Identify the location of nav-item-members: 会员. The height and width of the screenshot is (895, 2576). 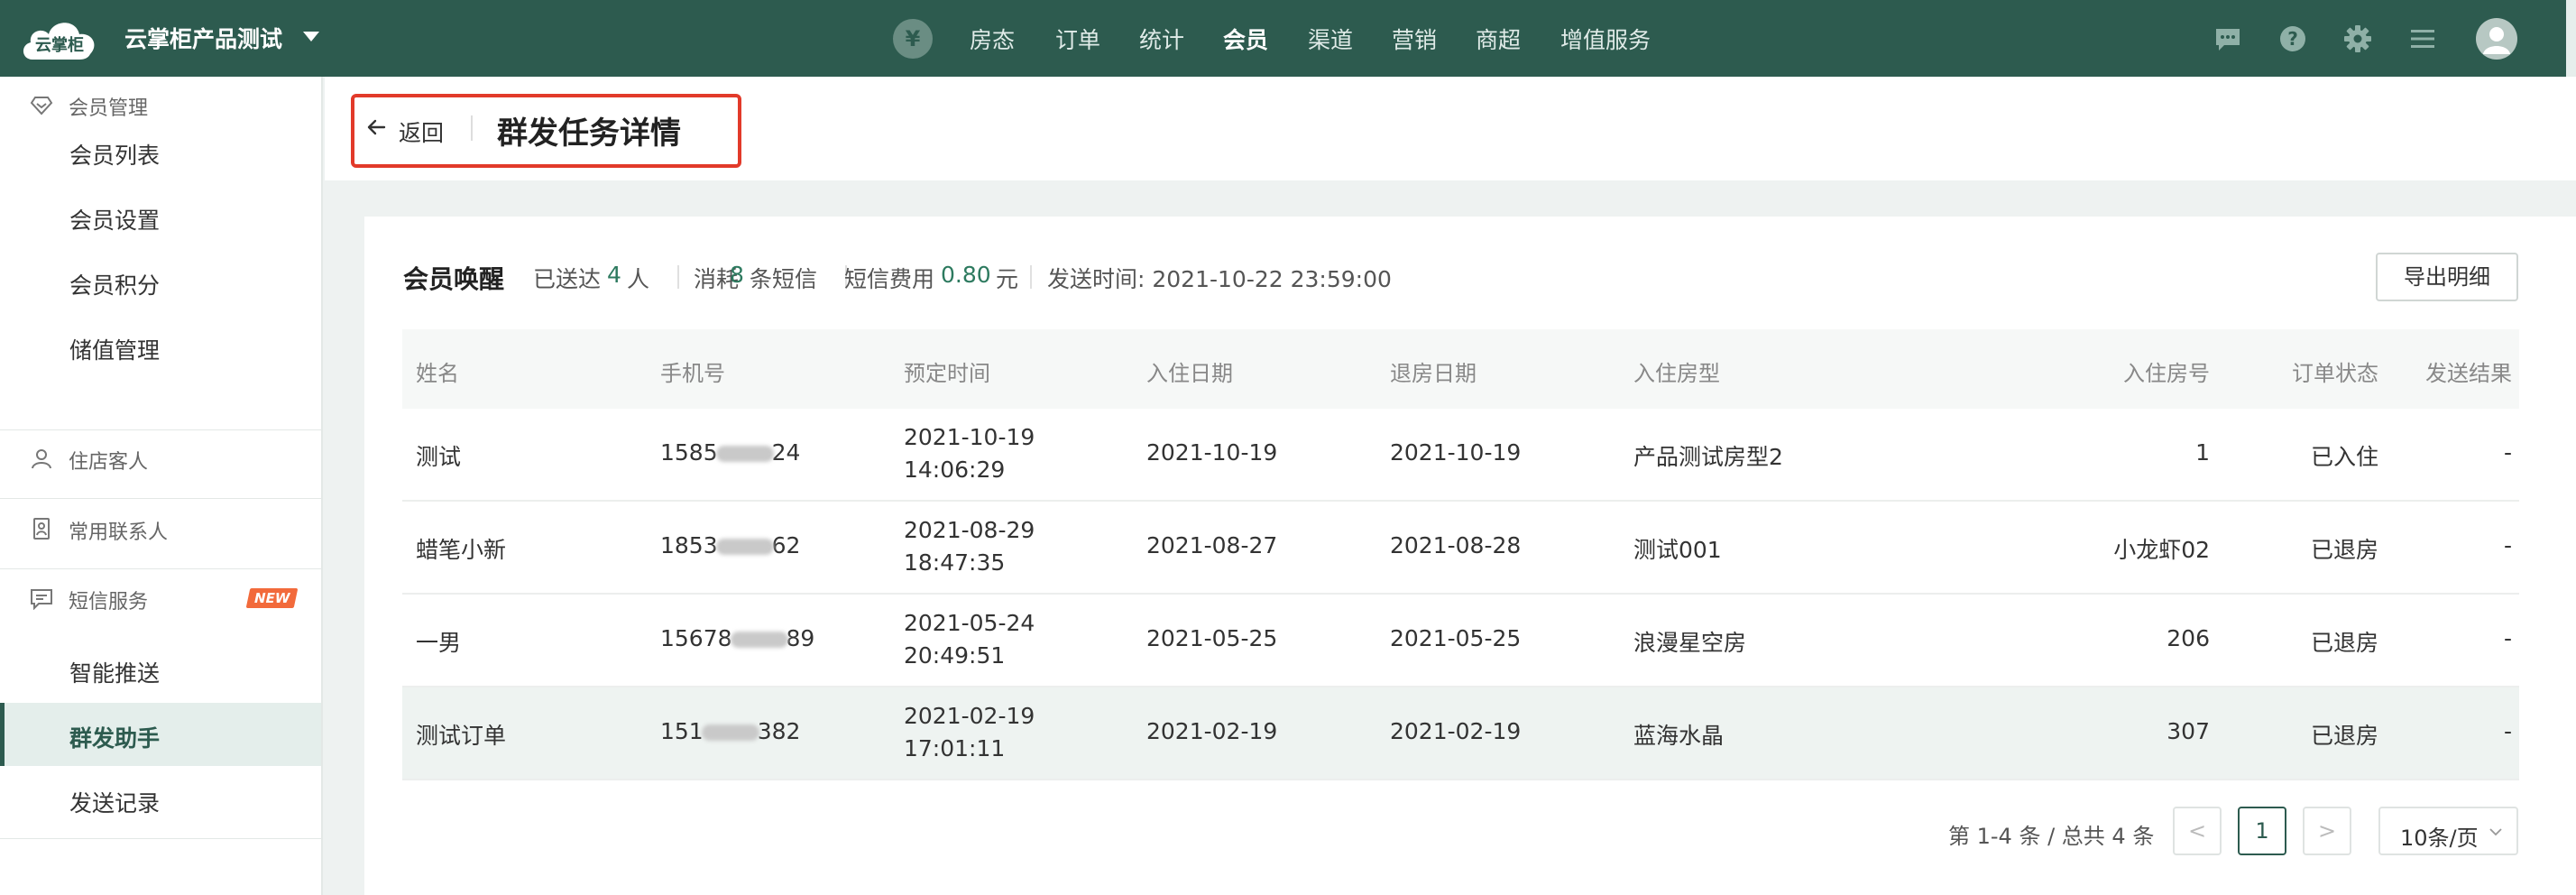
(1245, 39).